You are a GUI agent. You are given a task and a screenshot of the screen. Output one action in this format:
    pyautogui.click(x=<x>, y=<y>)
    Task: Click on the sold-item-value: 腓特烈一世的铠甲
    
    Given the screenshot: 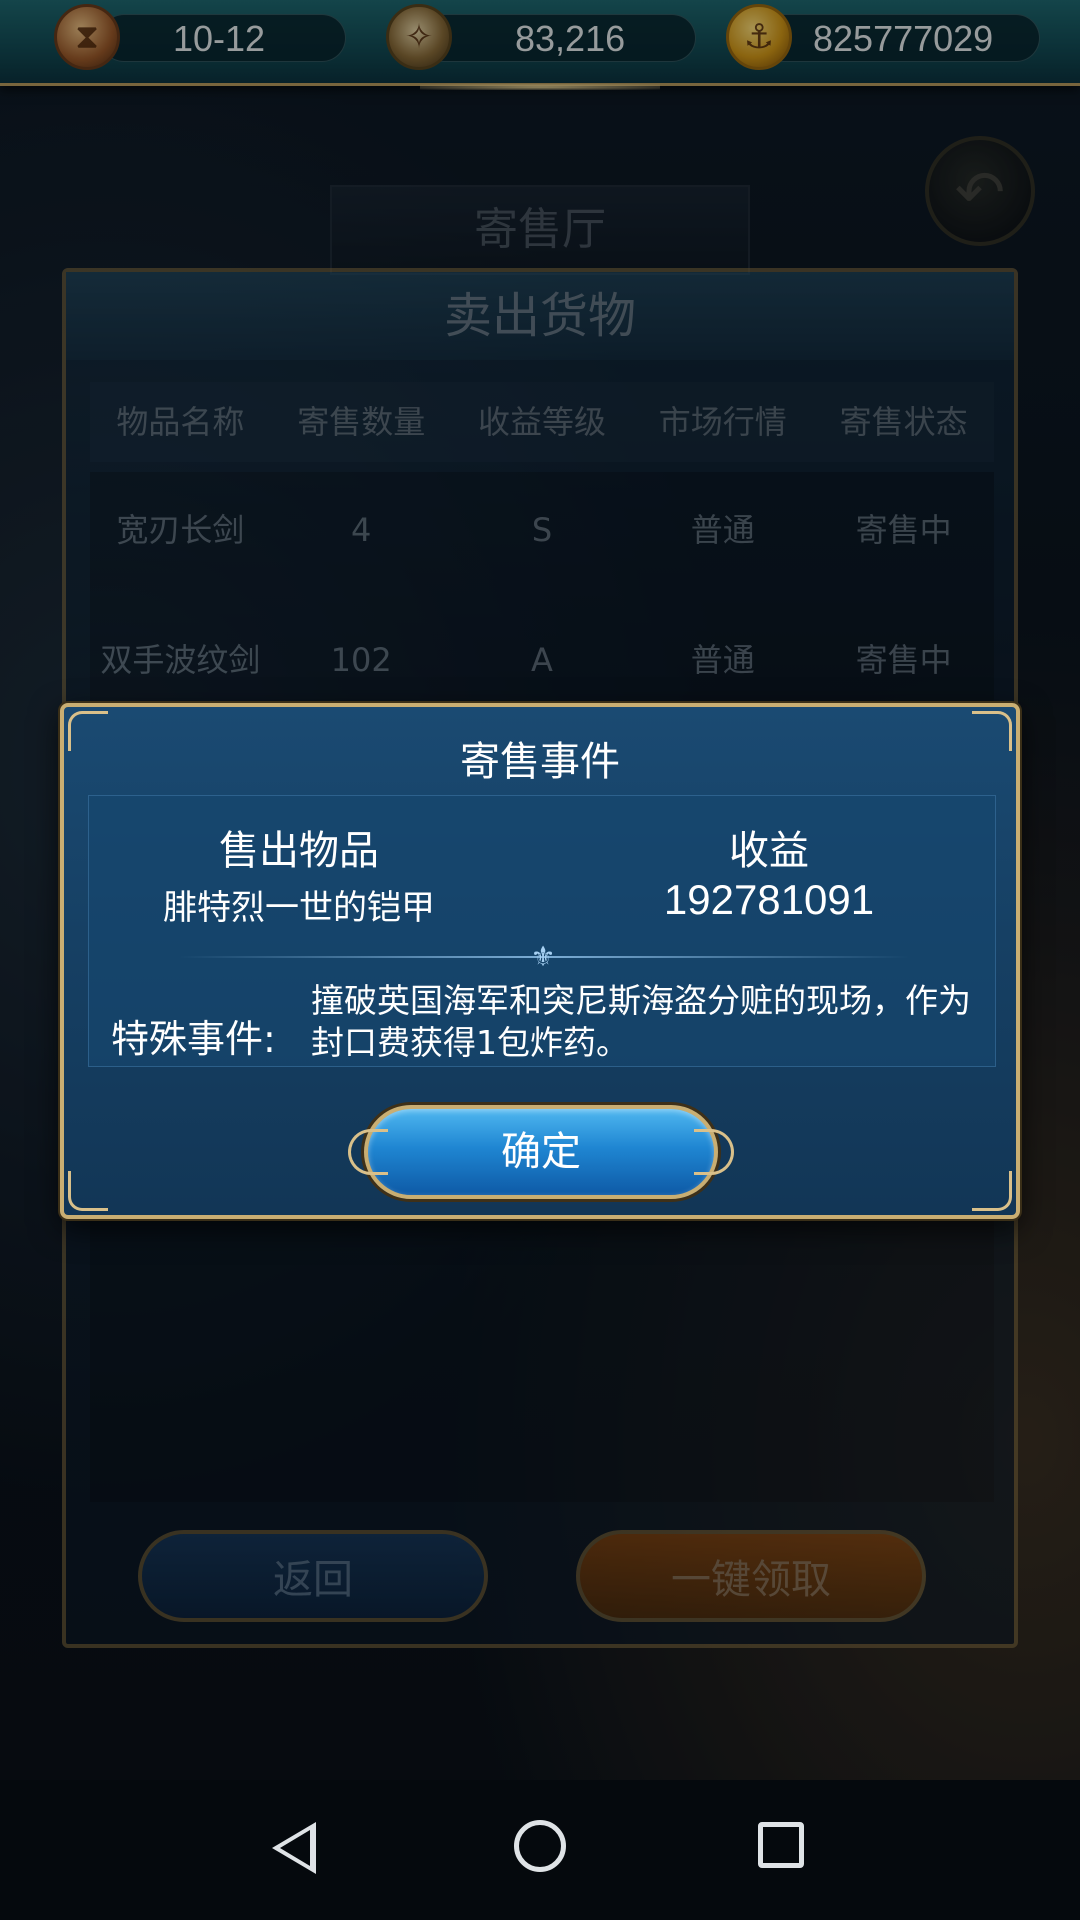 What is the action you would take?
    pyautogui.click(x=299, y=908)
    